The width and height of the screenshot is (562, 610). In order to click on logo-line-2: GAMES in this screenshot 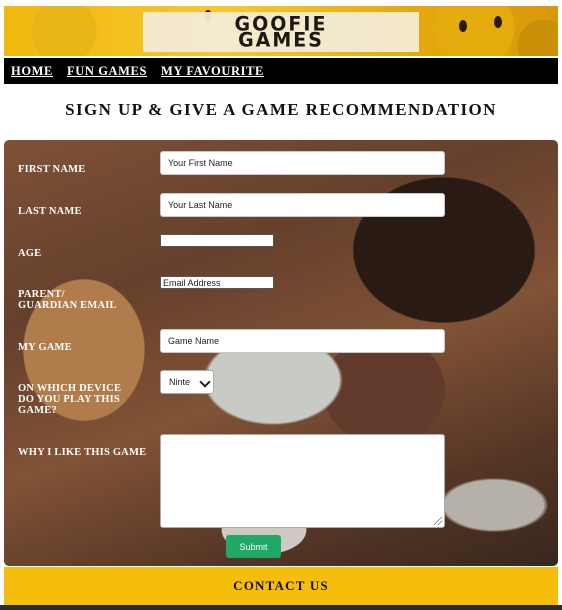, I will do `click(281, 40)`.